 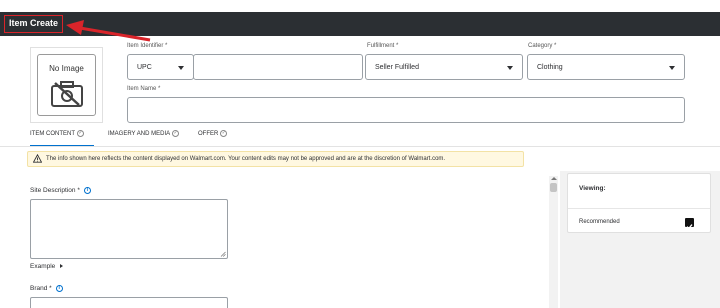 I want to click on checkmark-icon, so click(x=689, y=227).